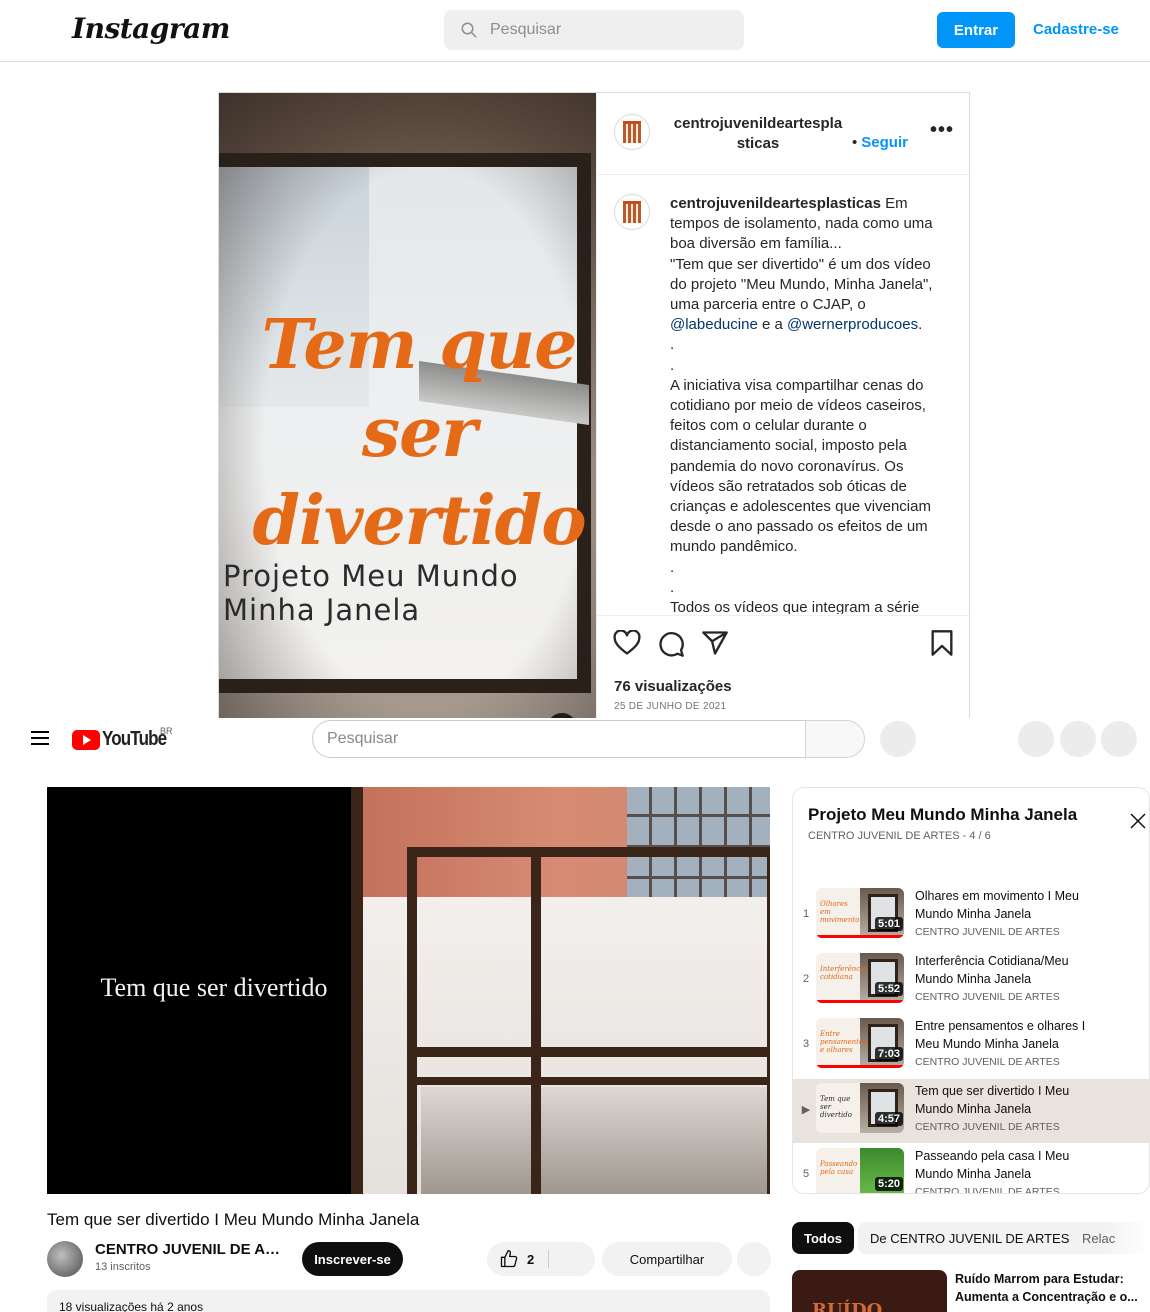  I want to click on chip-from-channel: De CENTRO JUVENIL DE ARTES, so click(970, 1238).